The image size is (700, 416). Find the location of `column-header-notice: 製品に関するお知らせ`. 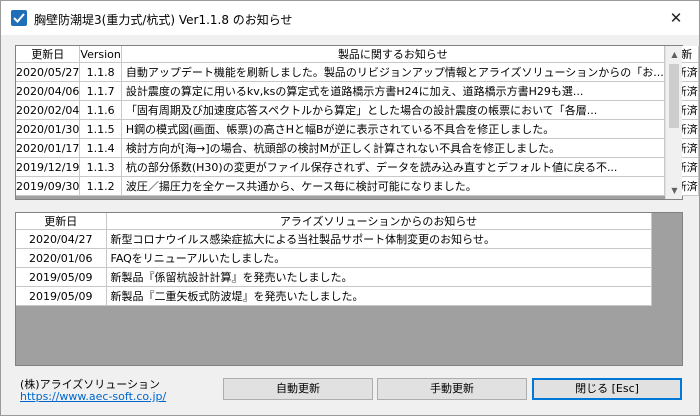

column-header-notice: 製品に関するお知らせ is located at coordinates (393, 54).